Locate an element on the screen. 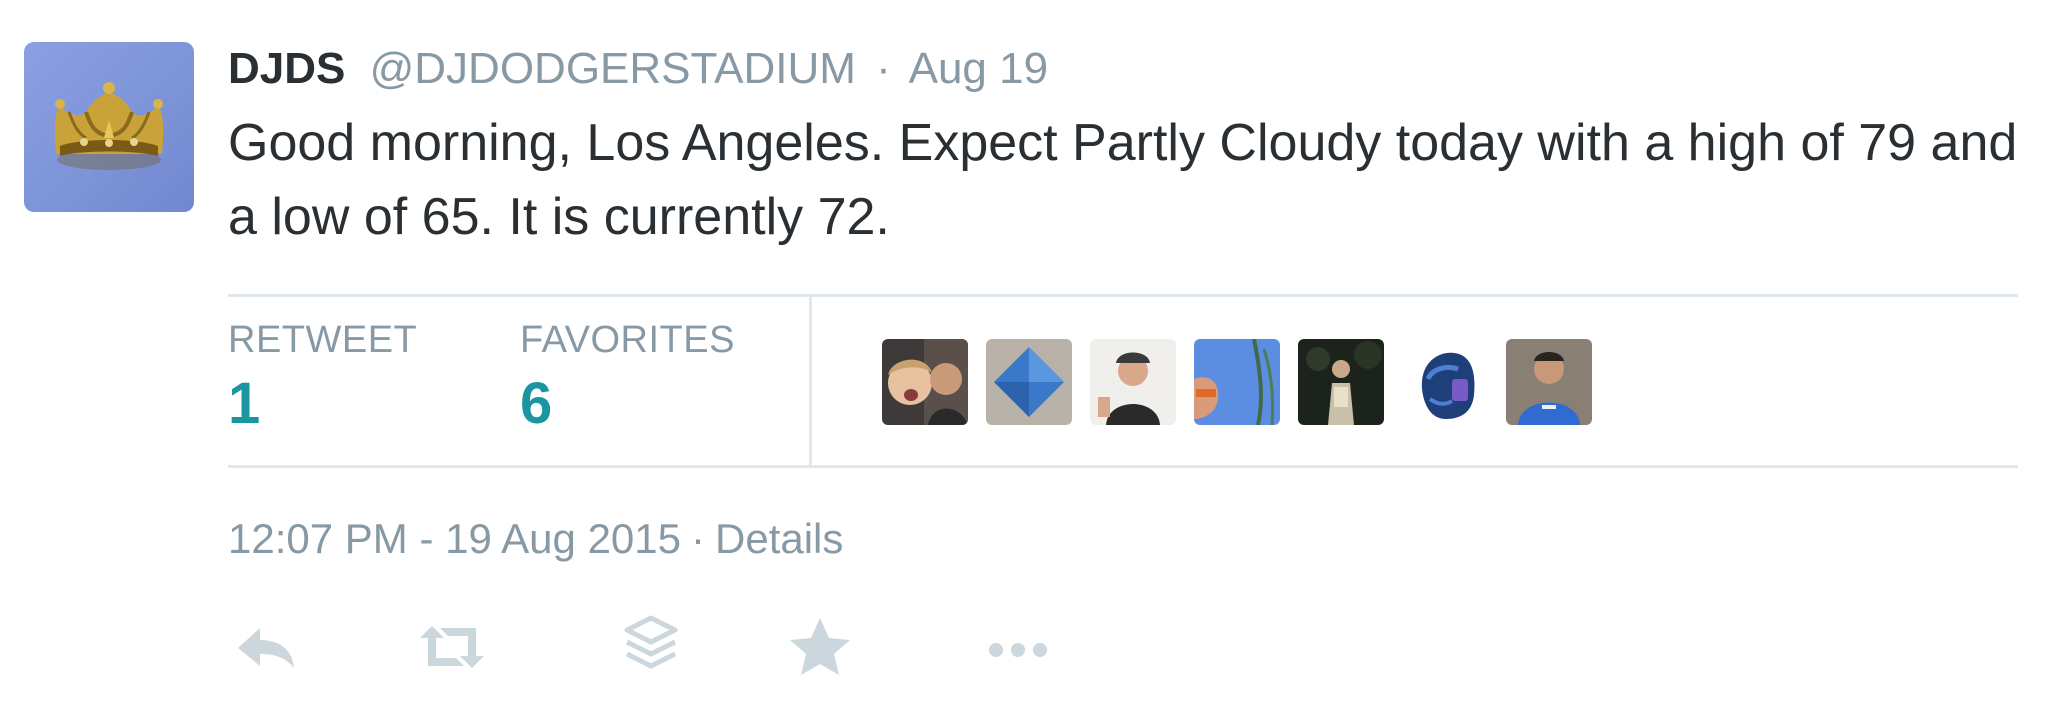 The height and width of the screenshot is (704, 2048). reply-button is located at coordinates (268, 647).